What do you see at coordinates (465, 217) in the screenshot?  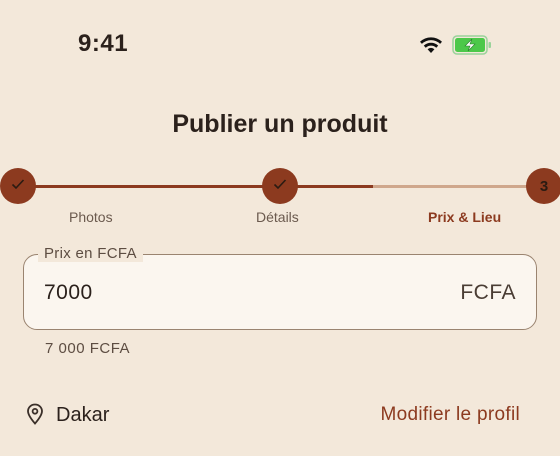 I see `step-label-price-location: Prix & Lieu` at bounding box center [465, 217].